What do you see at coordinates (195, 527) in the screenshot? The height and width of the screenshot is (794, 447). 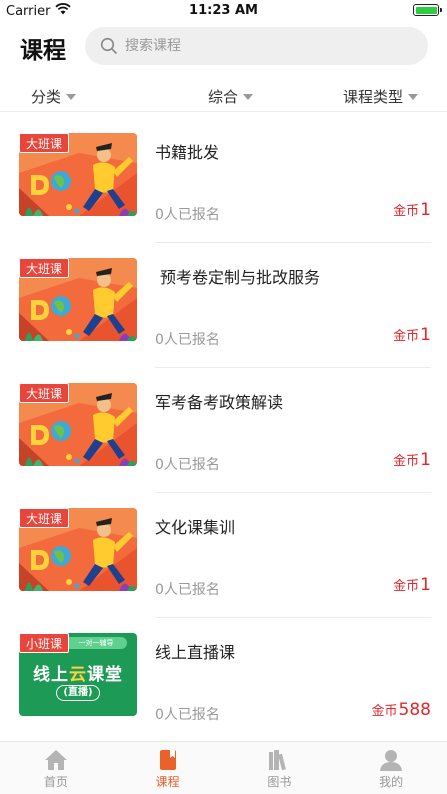 I see `course-title: 文化课集训` at bounding box center [195, 527].